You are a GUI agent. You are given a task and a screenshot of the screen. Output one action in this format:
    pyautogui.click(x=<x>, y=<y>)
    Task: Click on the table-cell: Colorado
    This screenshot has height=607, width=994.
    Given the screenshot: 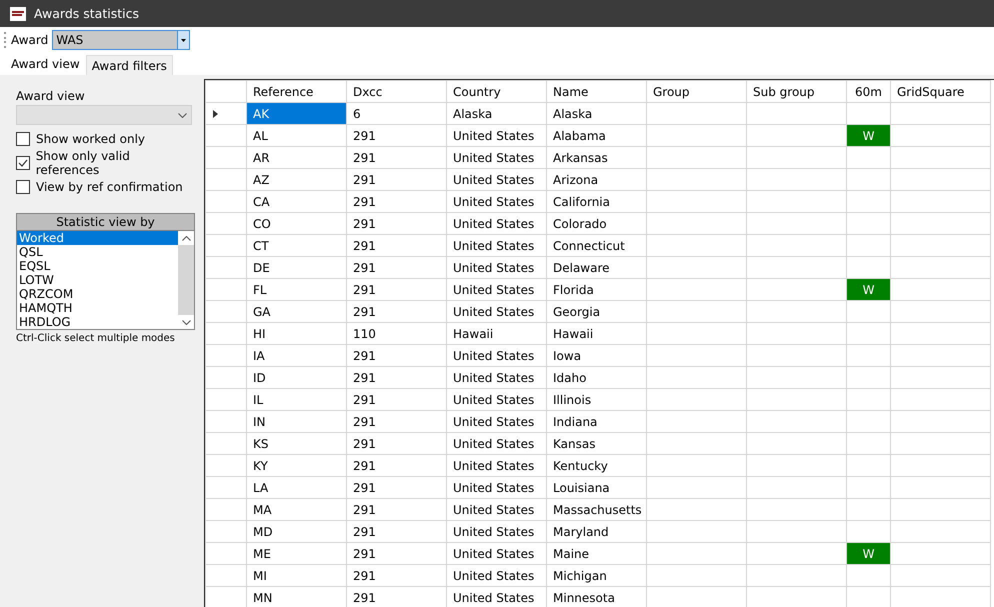 What is the action you would take?
    pyautogui.click(x=596, y=223)
    